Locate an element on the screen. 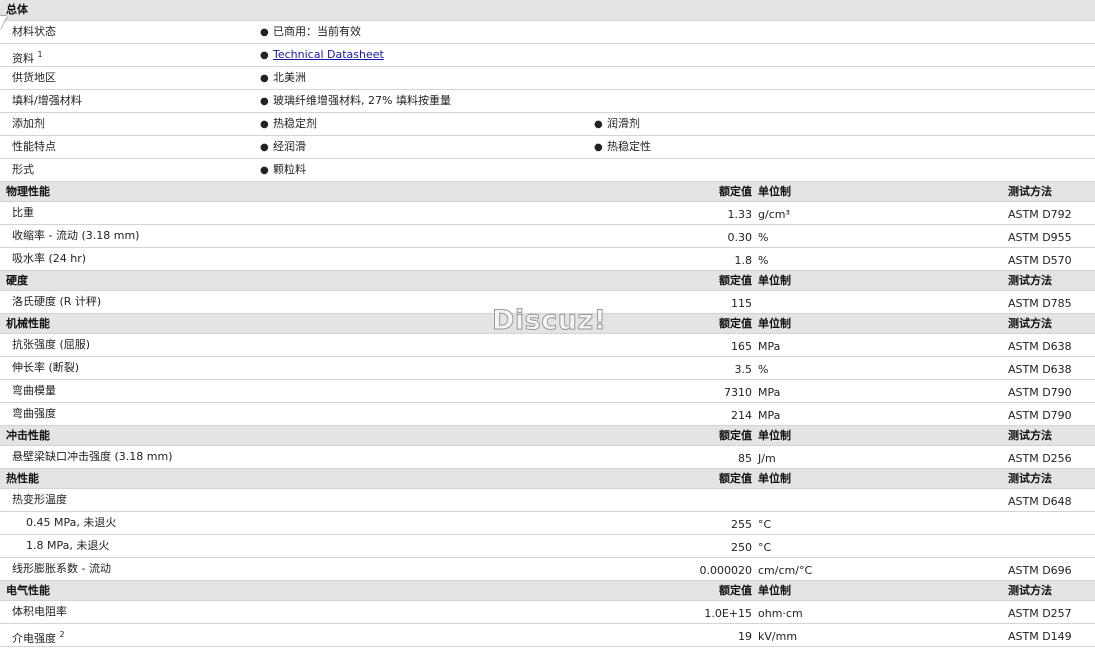  section-title: 电气性能 is located at coordinates (28, 590).